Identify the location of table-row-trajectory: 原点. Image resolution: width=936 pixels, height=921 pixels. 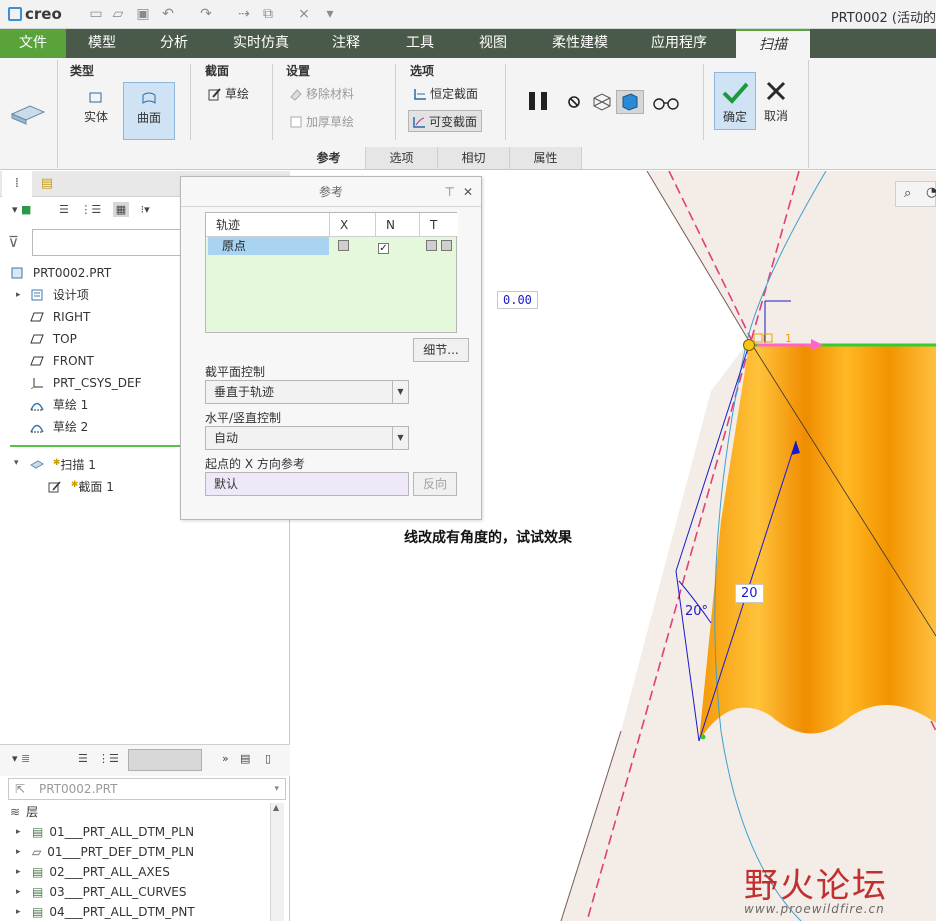
(268, 246).